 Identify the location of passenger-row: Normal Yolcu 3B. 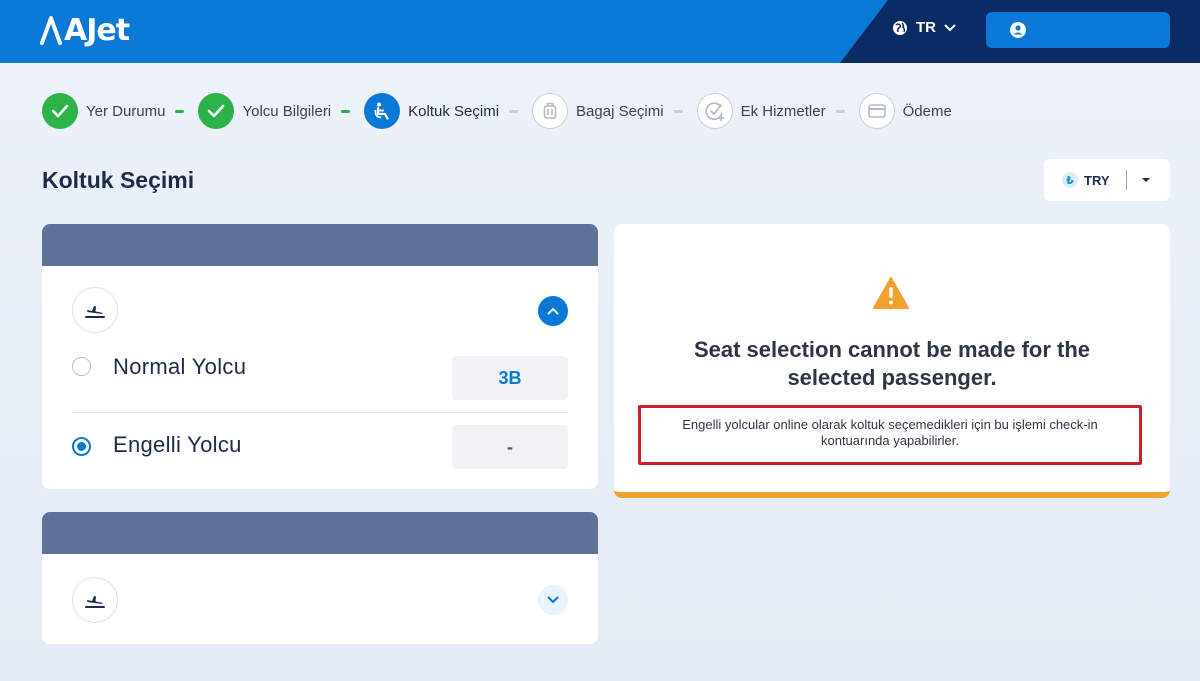
(320, 384).